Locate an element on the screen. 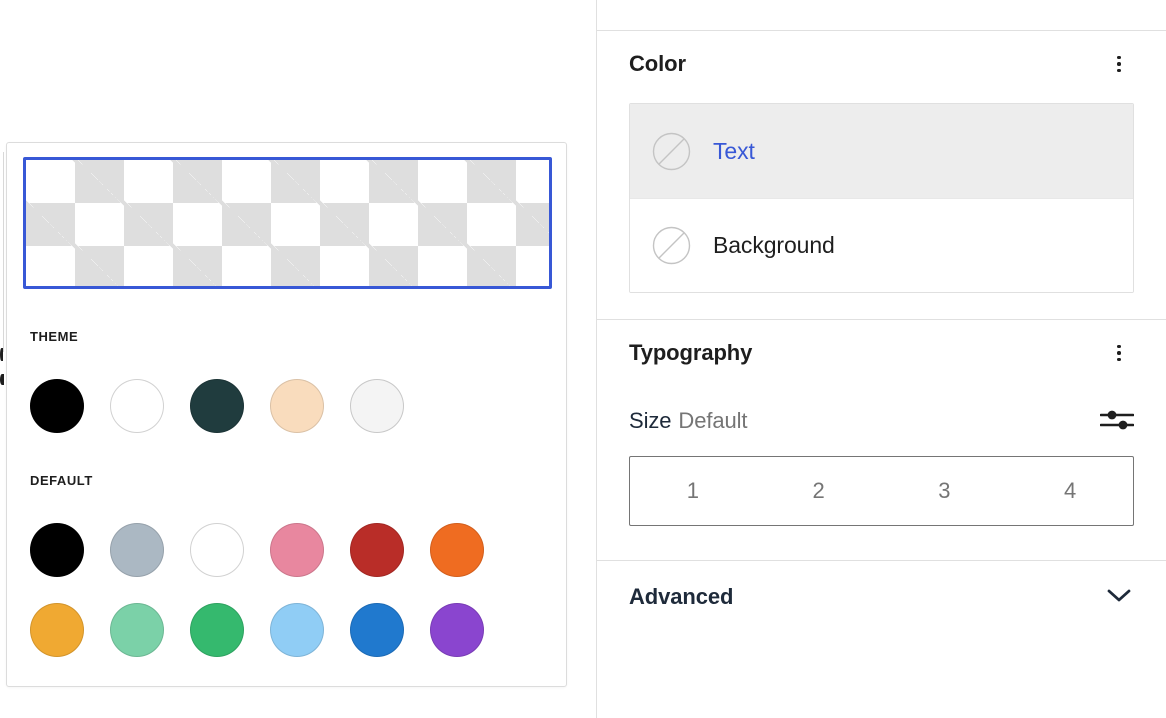 The width and height of the screenshot is (1166, 718). default-swatch-vivid-green-cyan is located at coordinates (217, 630).